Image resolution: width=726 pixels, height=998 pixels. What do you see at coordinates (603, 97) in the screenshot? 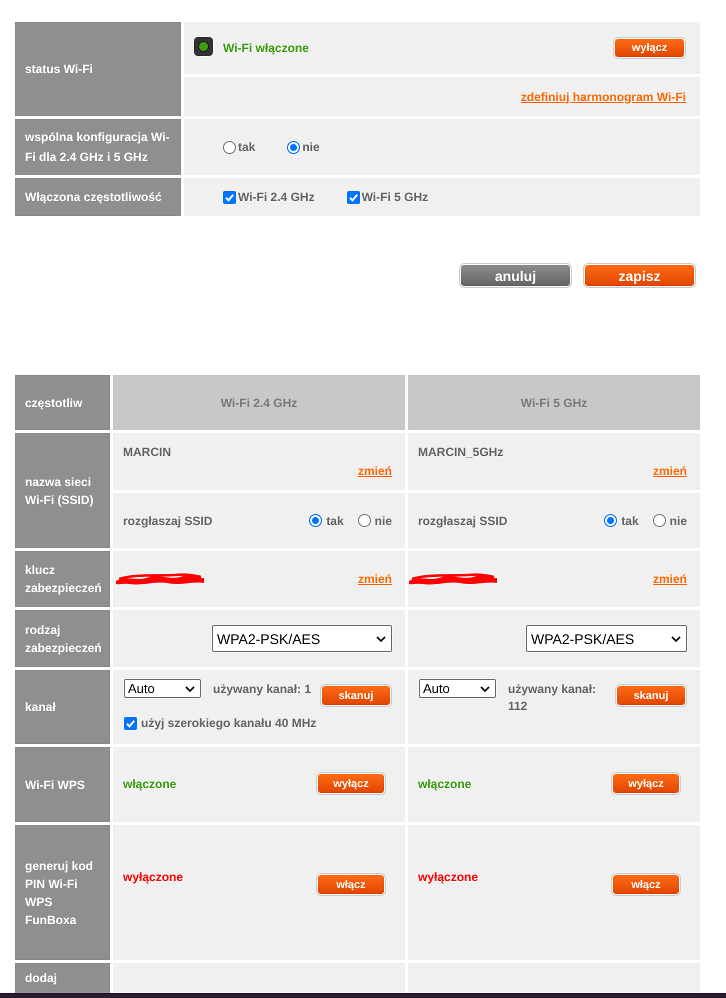
I see `schedule-link: zdefiniuj harmonogram Wi-Fi` at bounding box center [603, 97].